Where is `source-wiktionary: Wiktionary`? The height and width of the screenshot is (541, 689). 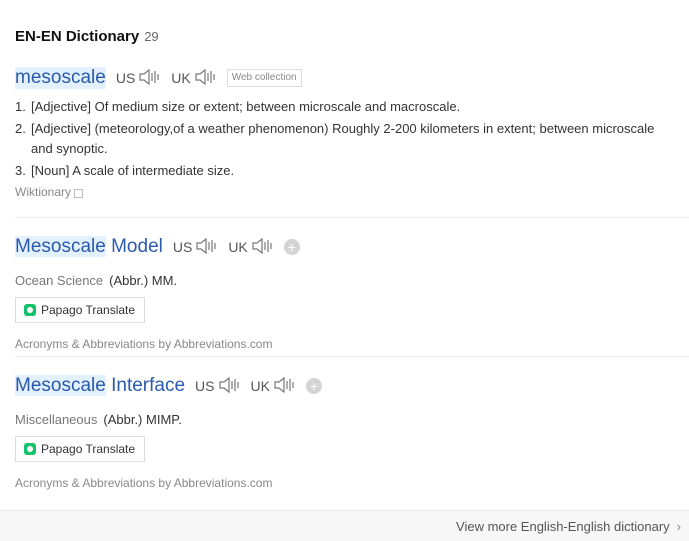 source-wiktionary: Wiktionary is located at coordinates (352, 192).